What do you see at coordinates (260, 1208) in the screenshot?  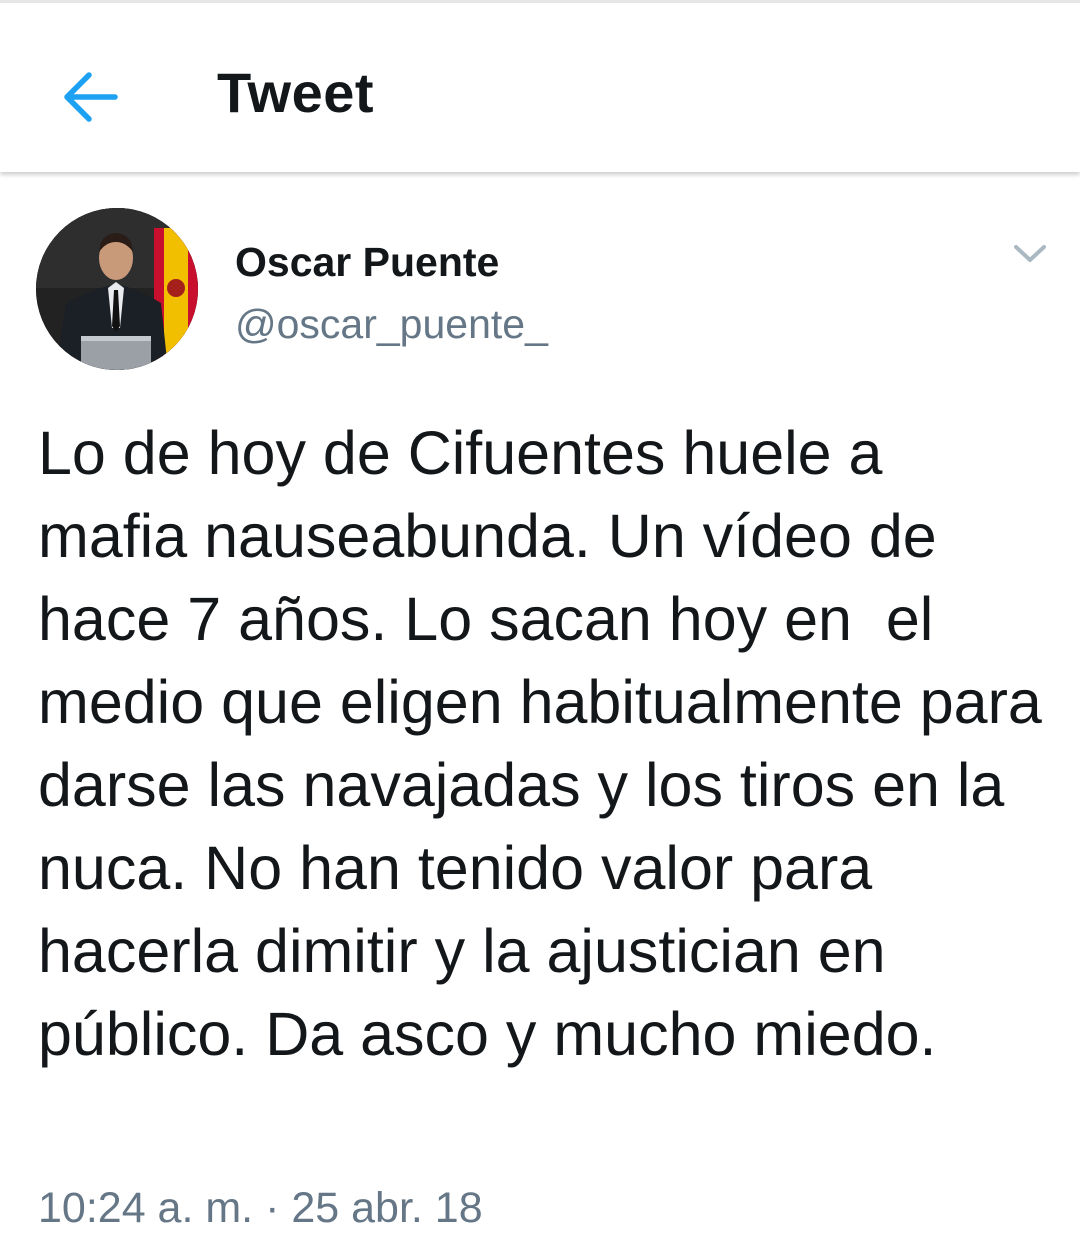 I see `tweet-timestamp: 10:24 a. m. · 25 abr. 18` at bounding box center [260, 1208].